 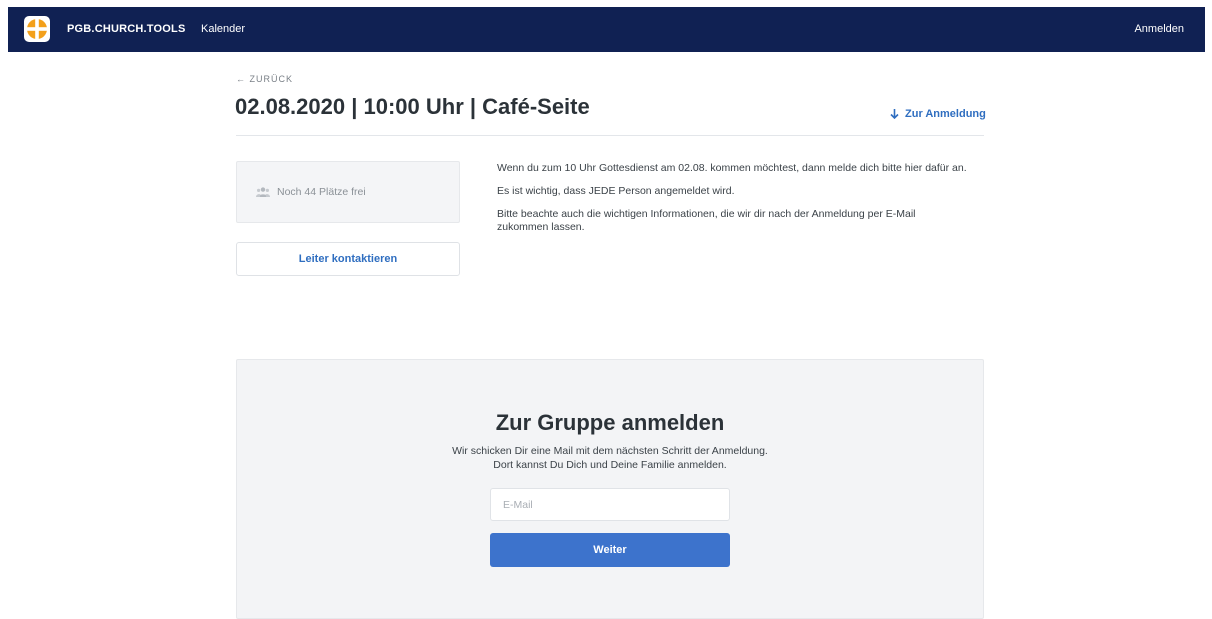 I want to click on arrow-down-icon, so click(x=894, y=114).